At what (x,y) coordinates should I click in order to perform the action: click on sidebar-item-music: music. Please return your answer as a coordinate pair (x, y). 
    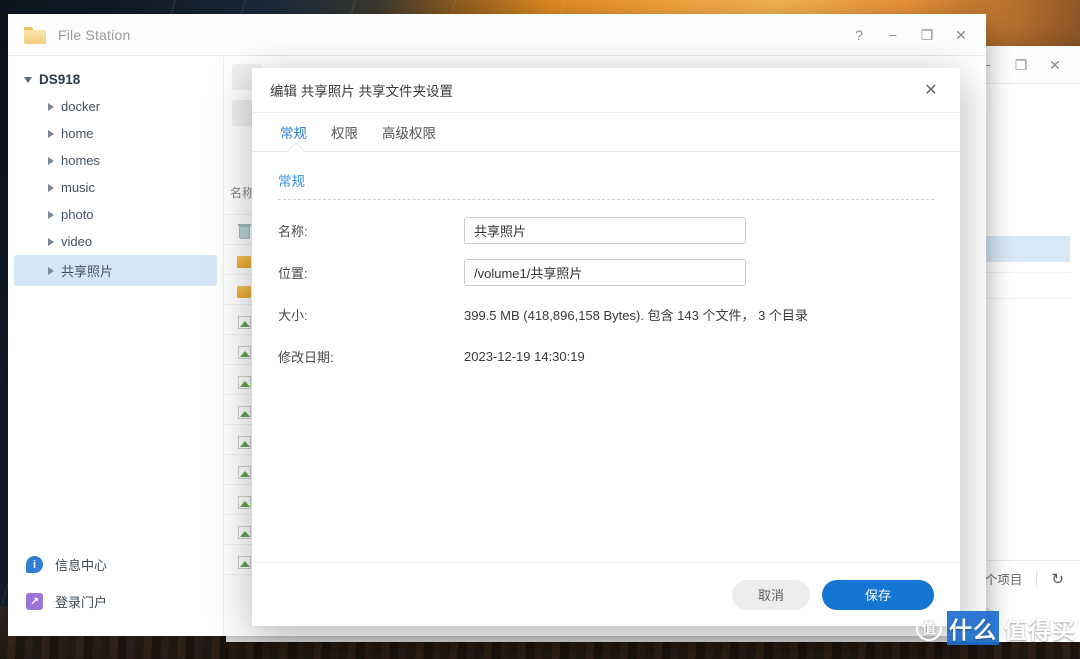
    Looking at the image, I should click on (115, 187).